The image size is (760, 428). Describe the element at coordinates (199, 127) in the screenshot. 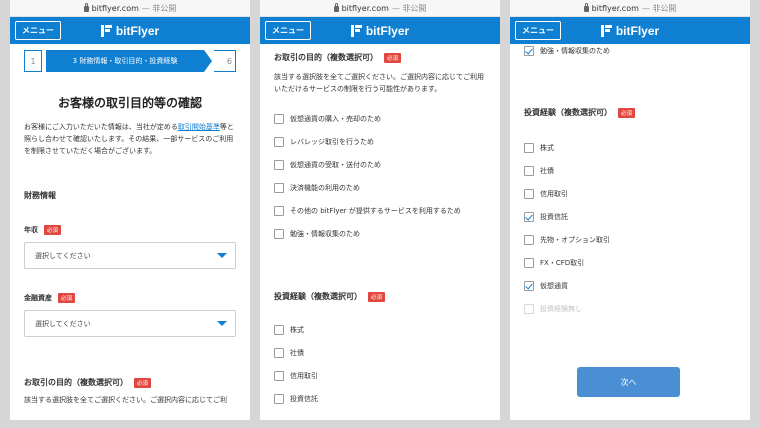

I see `trade-criteria-link: 取引開始基準` at that location.